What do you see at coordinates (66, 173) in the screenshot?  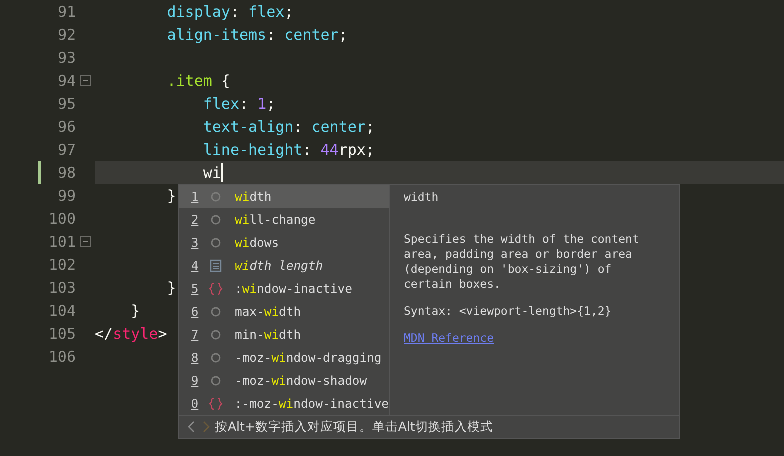 I see `line-number: 98` at bounding box center [66, 173].